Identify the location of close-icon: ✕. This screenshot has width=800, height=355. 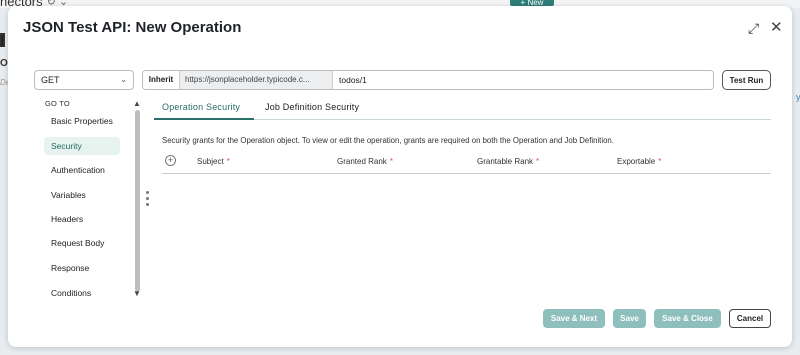
(776, 27).